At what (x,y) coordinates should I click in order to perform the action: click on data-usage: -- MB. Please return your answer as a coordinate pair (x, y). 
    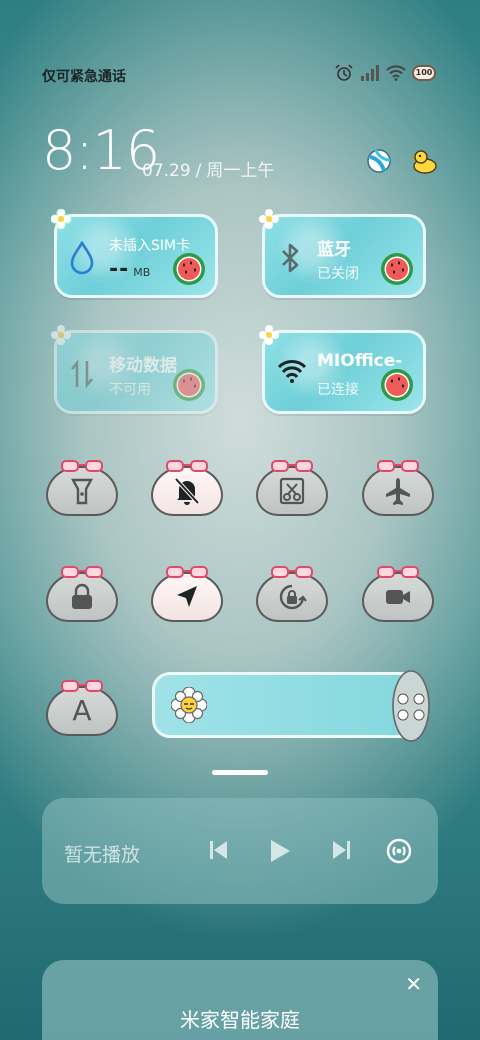
    Looking at the image, I should click on (129, 269).